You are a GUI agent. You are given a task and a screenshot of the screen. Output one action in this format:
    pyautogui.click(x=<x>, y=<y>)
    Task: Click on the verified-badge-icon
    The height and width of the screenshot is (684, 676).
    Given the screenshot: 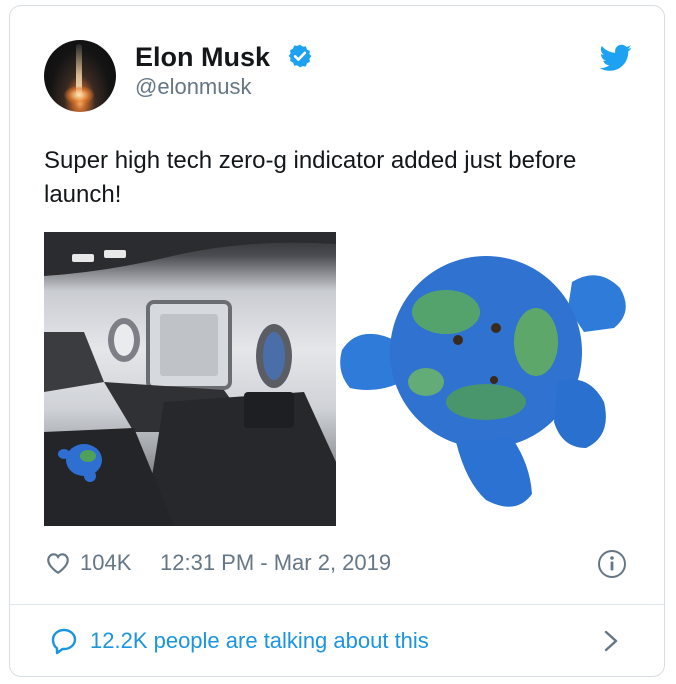 What is the action you would take?
    pyautogui.click(x=300, y=56)
    